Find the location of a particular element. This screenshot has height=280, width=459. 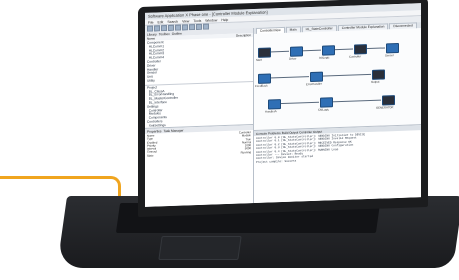

tree-header-desc: Description is located at coordinates (243, 35).